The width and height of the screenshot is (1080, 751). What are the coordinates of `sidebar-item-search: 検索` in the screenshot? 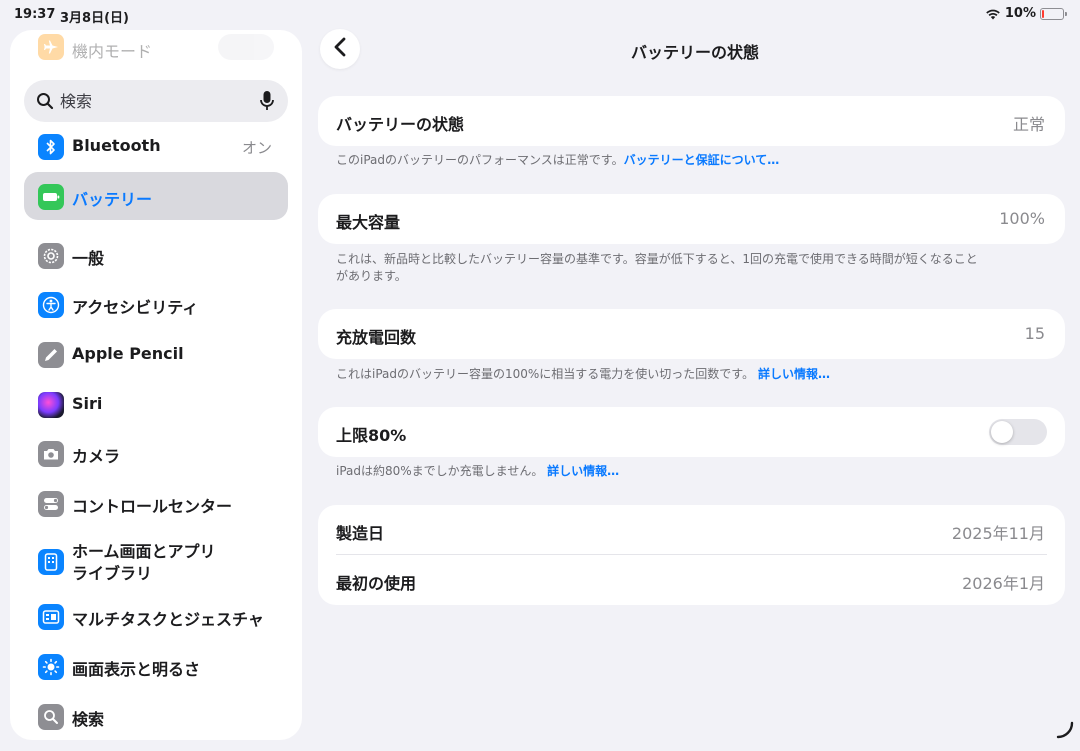 It's located at (156, 716).